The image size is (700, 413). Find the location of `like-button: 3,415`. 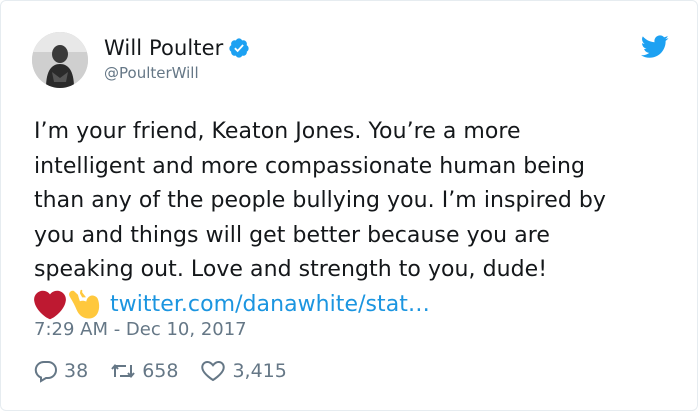

like-button: 3,415 is located at coordinates (243, 371).